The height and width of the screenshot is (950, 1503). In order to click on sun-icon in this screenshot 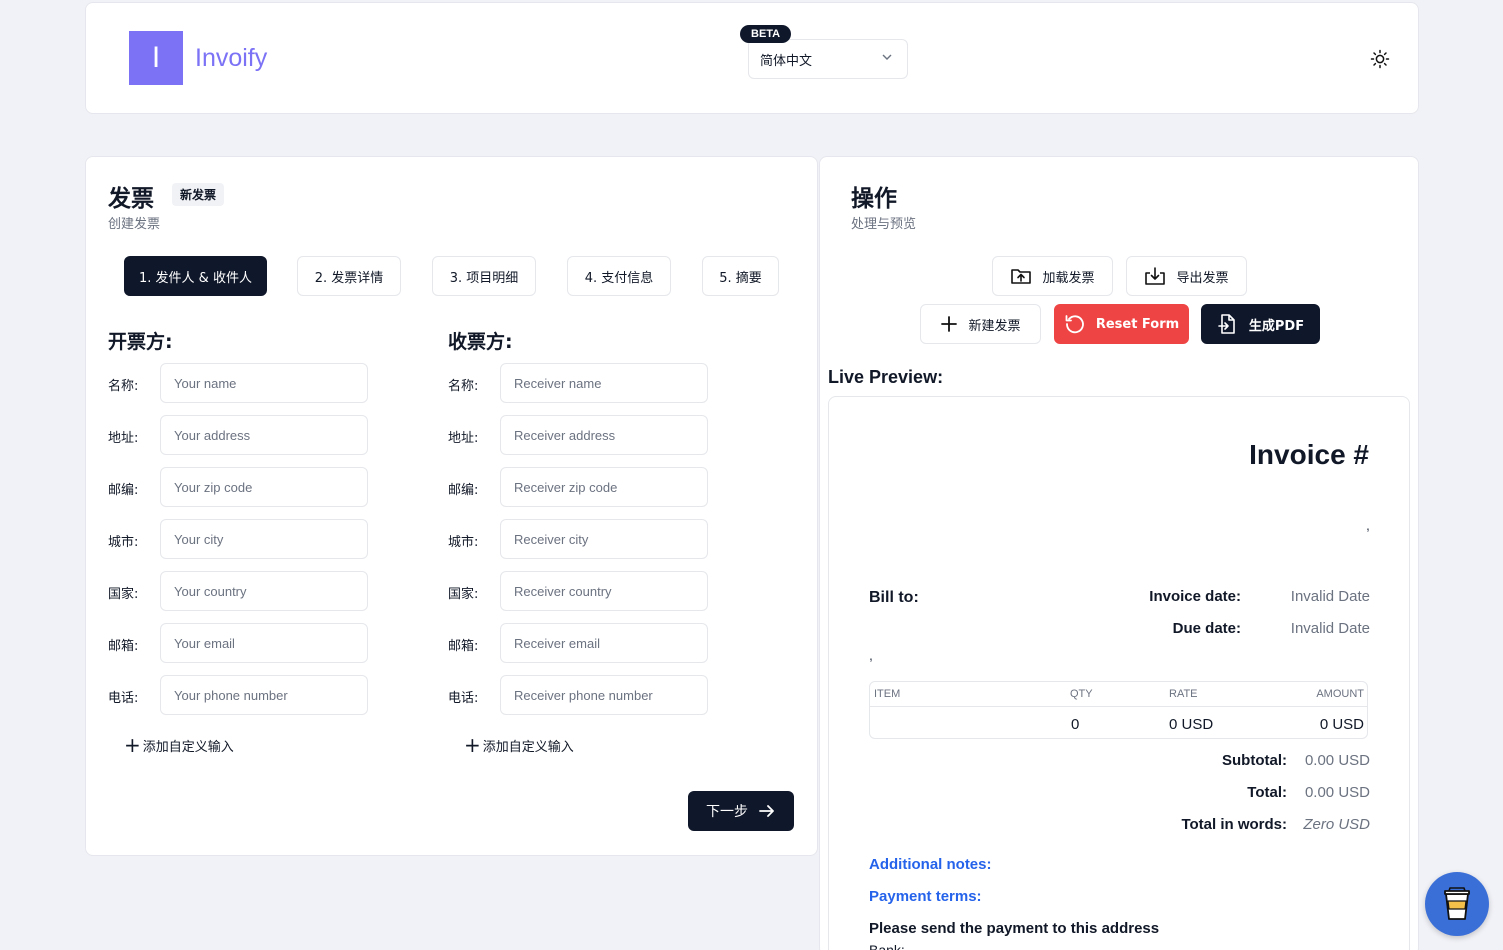, I will do `click(1380, 59)`.